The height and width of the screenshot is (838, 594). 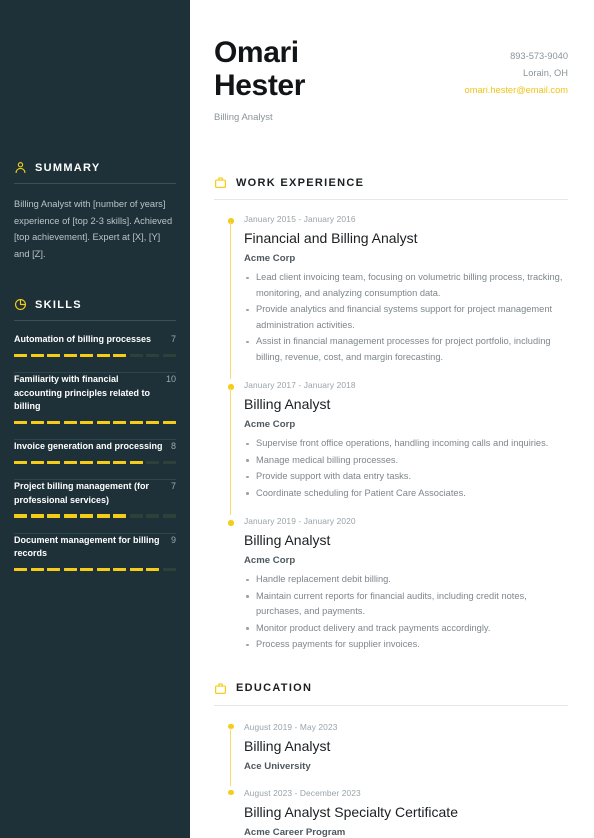 What do you see at coordinates (274, 688) in the screenshot?
I see `education-title: EDUCATION` at bounding box center [274, 688].